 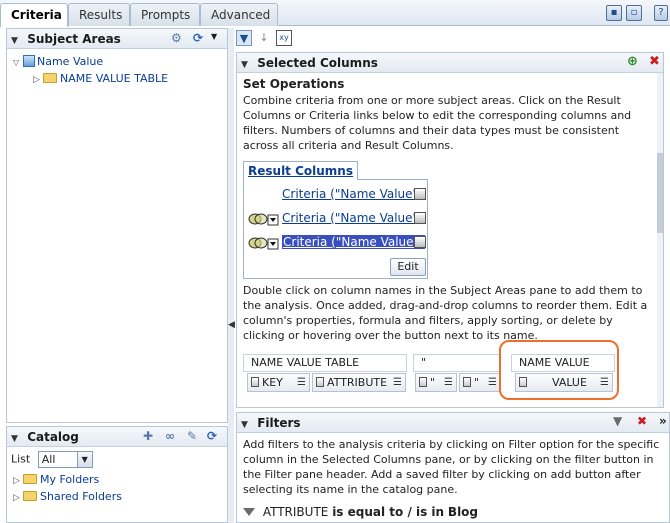 What do you see at coordinates (295, 512) in the screenshot?
I see `filter-column: ATTRIBUTE` at bounding box center [295, 512].